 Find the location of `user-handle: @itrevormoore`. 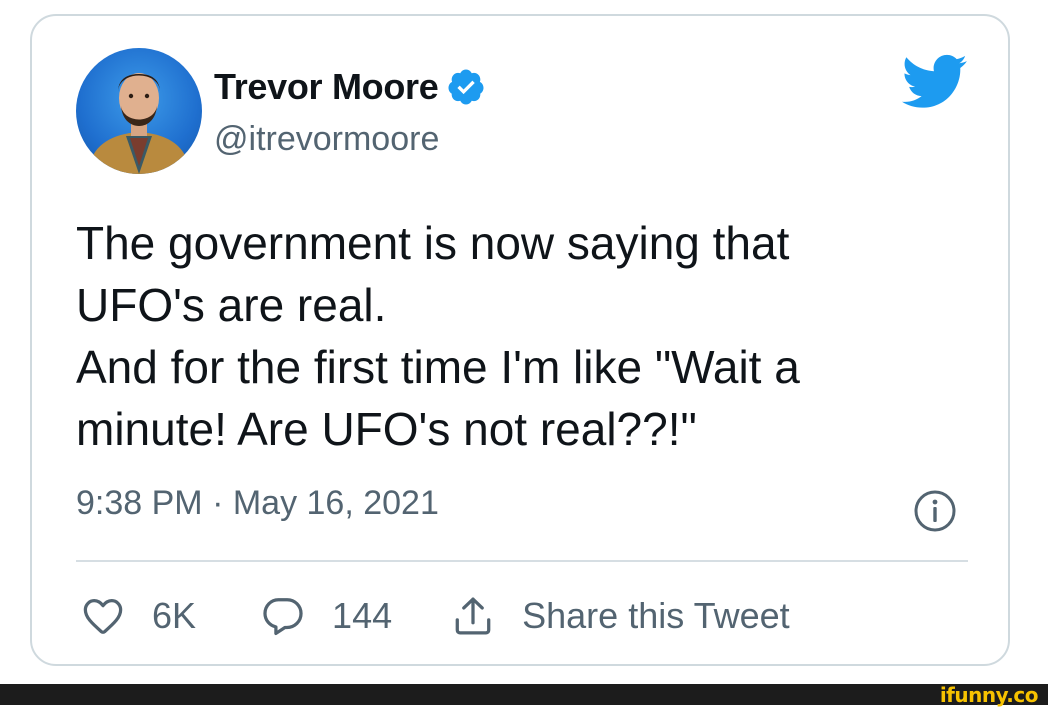

user-handle: @itrevormoore is located at coordinates (326, 139).